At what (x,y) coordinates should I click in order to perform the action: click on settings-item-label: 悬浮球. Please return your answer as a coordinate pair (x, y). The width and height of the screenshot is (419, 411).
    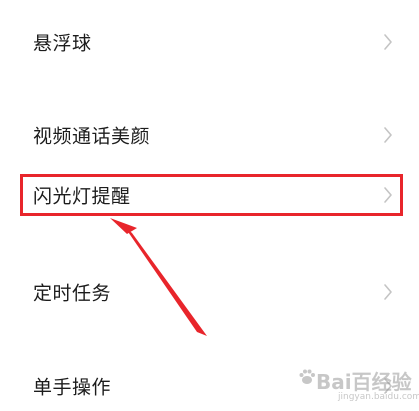
    Looking at the image, I should click on (62, 43).